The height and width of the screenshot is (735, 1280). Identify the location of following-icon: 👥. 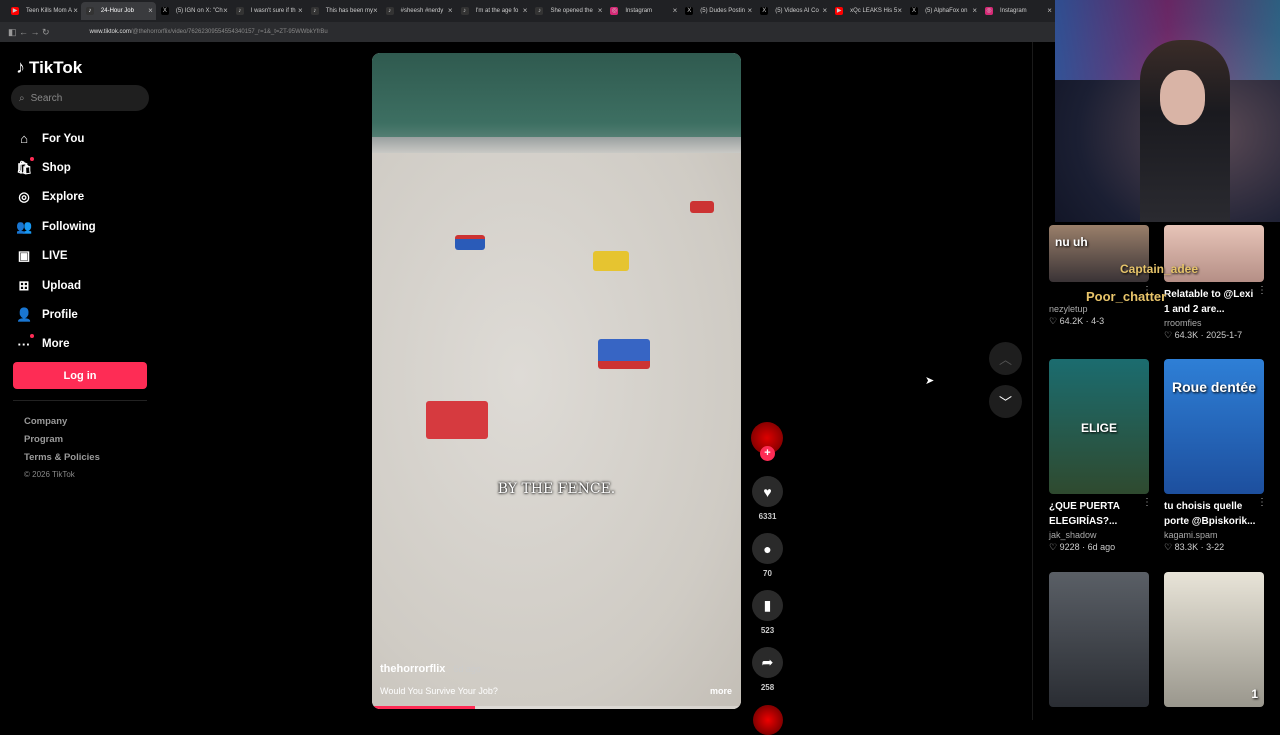
(24, 226).